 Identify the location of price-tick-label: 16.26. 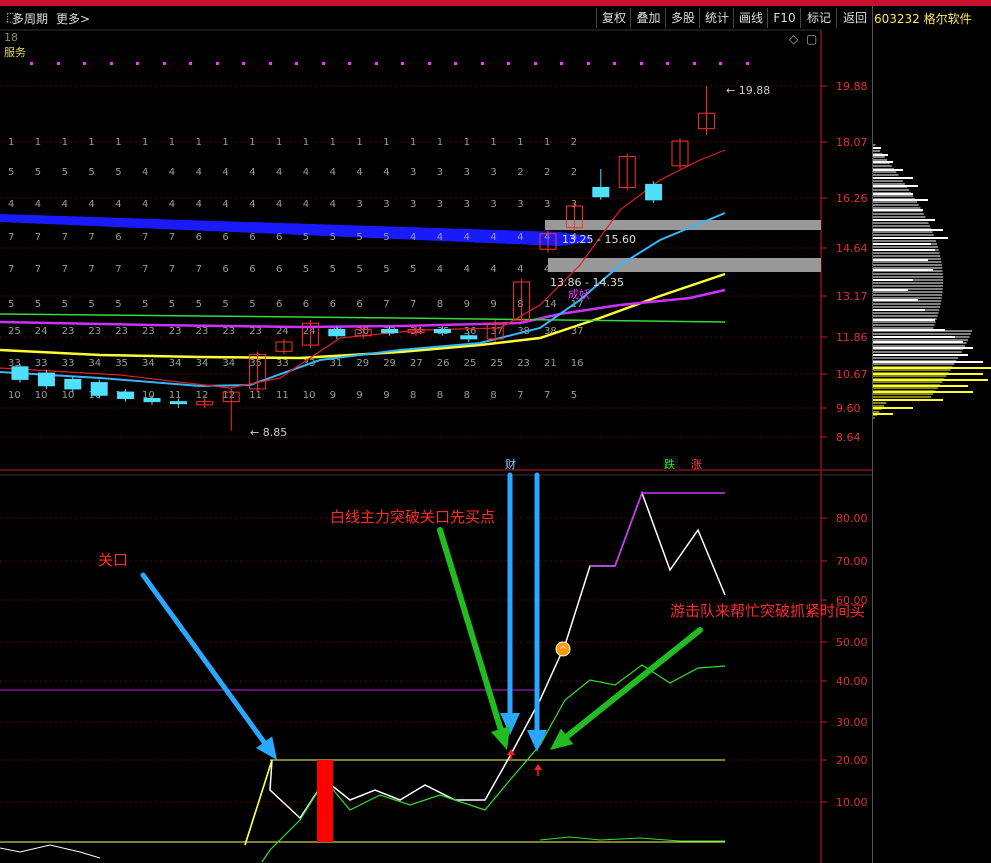
(852, 198).